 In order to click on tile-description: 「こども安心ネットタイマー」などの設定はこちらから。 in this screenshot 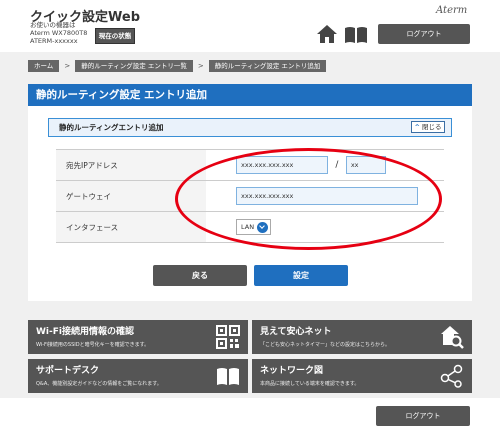, I will do `click(325, 345)`.